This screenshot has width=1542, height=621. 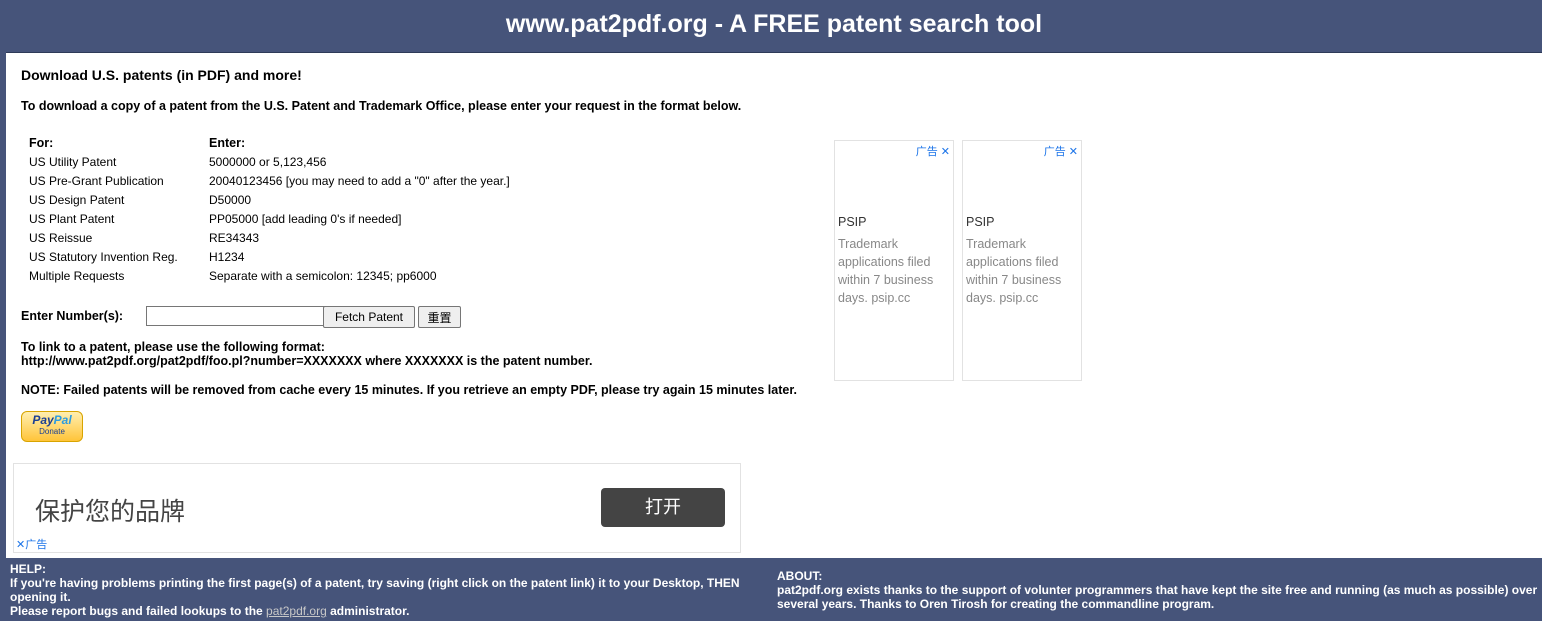 What do you see at coordinates (161, 75) in the screenshot?
I see `intro-title: Download U.S. patents (in PDF) and more!` at bounding box center [161, 75].